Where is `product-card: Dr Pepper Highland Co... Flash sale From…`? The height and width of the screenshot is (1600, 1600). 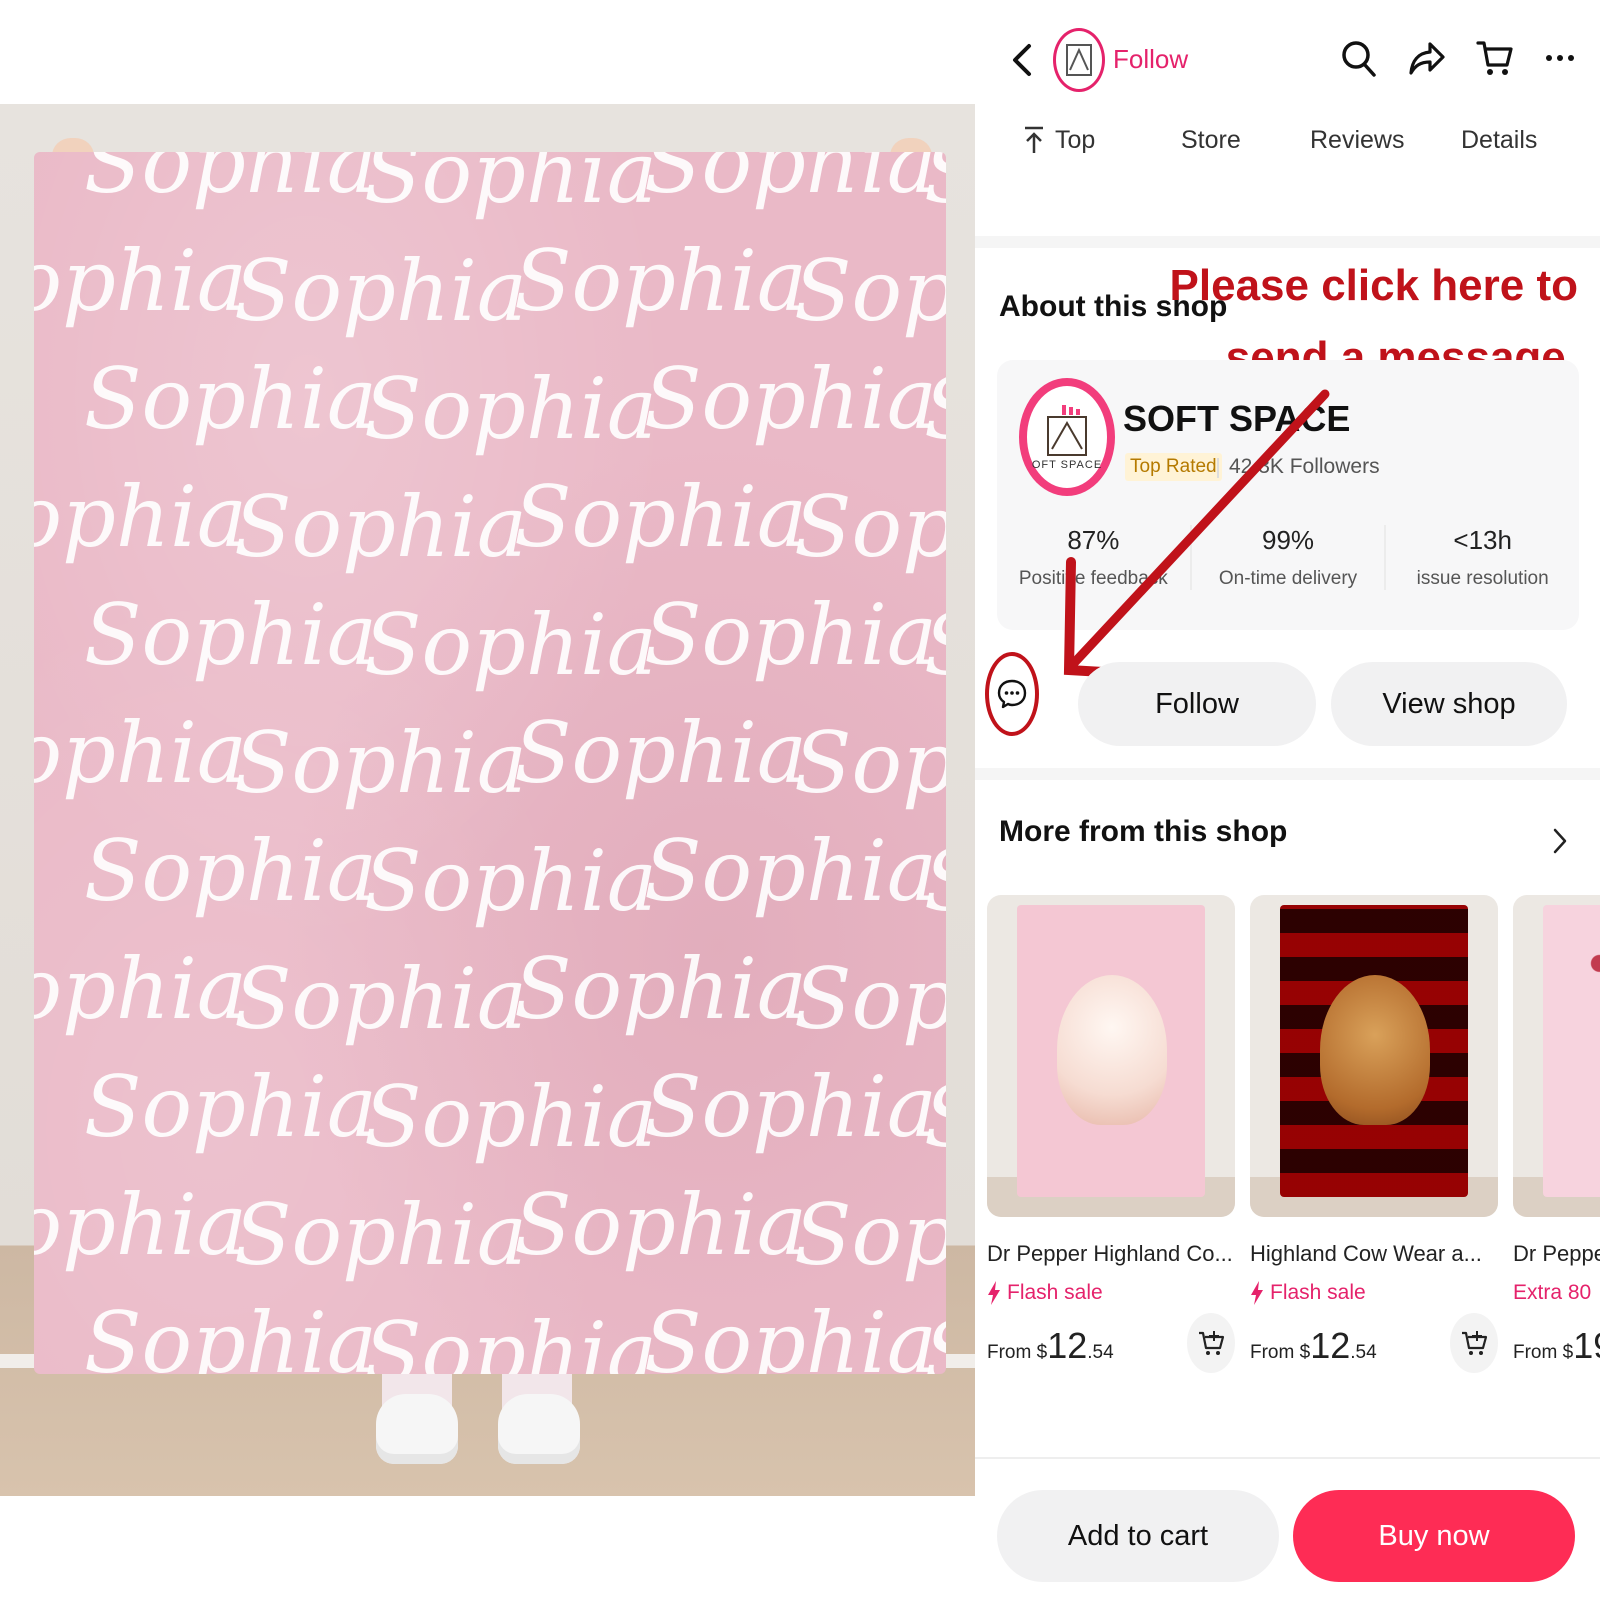 product-card: Dr Pepper Highland Co... Flash sale From… is located at coordinates (1111, 1134).